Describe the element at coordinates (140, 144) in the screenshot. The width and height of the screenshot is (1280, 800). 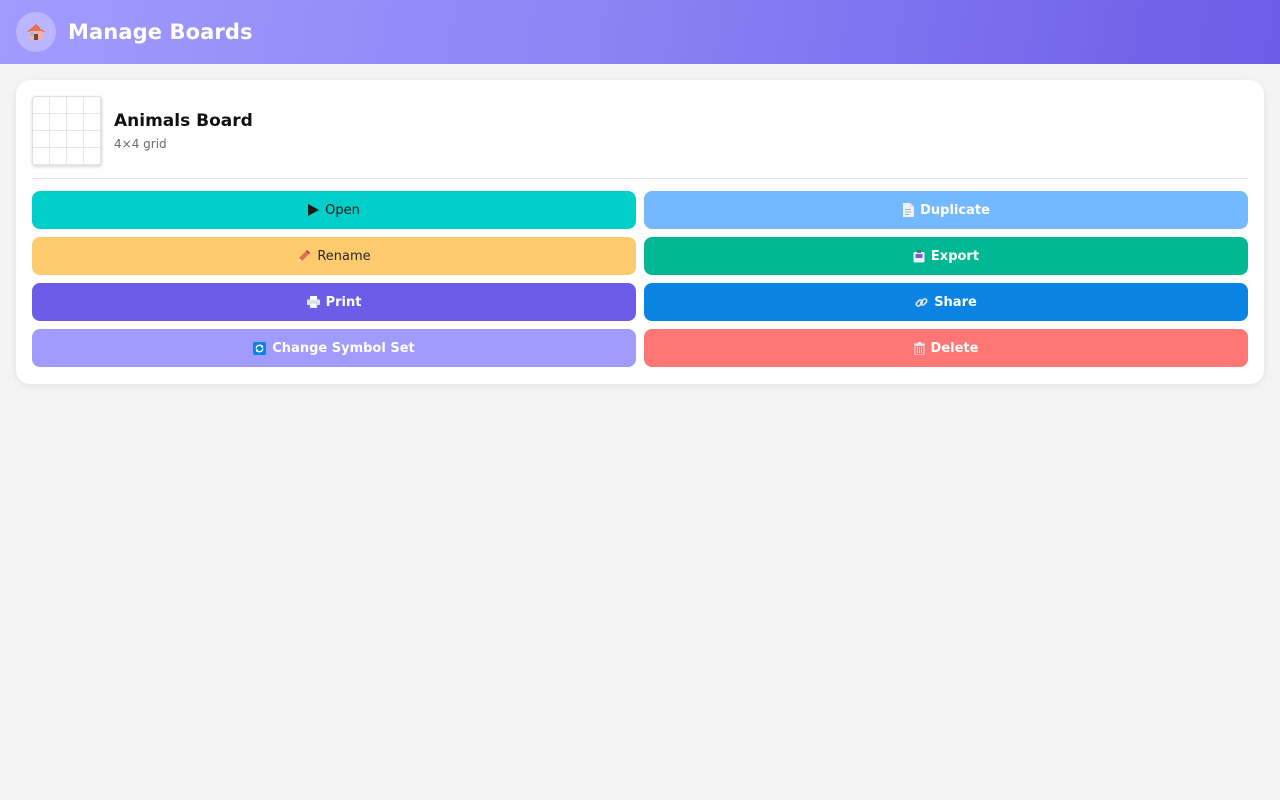
I see `board-grid-size: 4×4 grid` at that location.